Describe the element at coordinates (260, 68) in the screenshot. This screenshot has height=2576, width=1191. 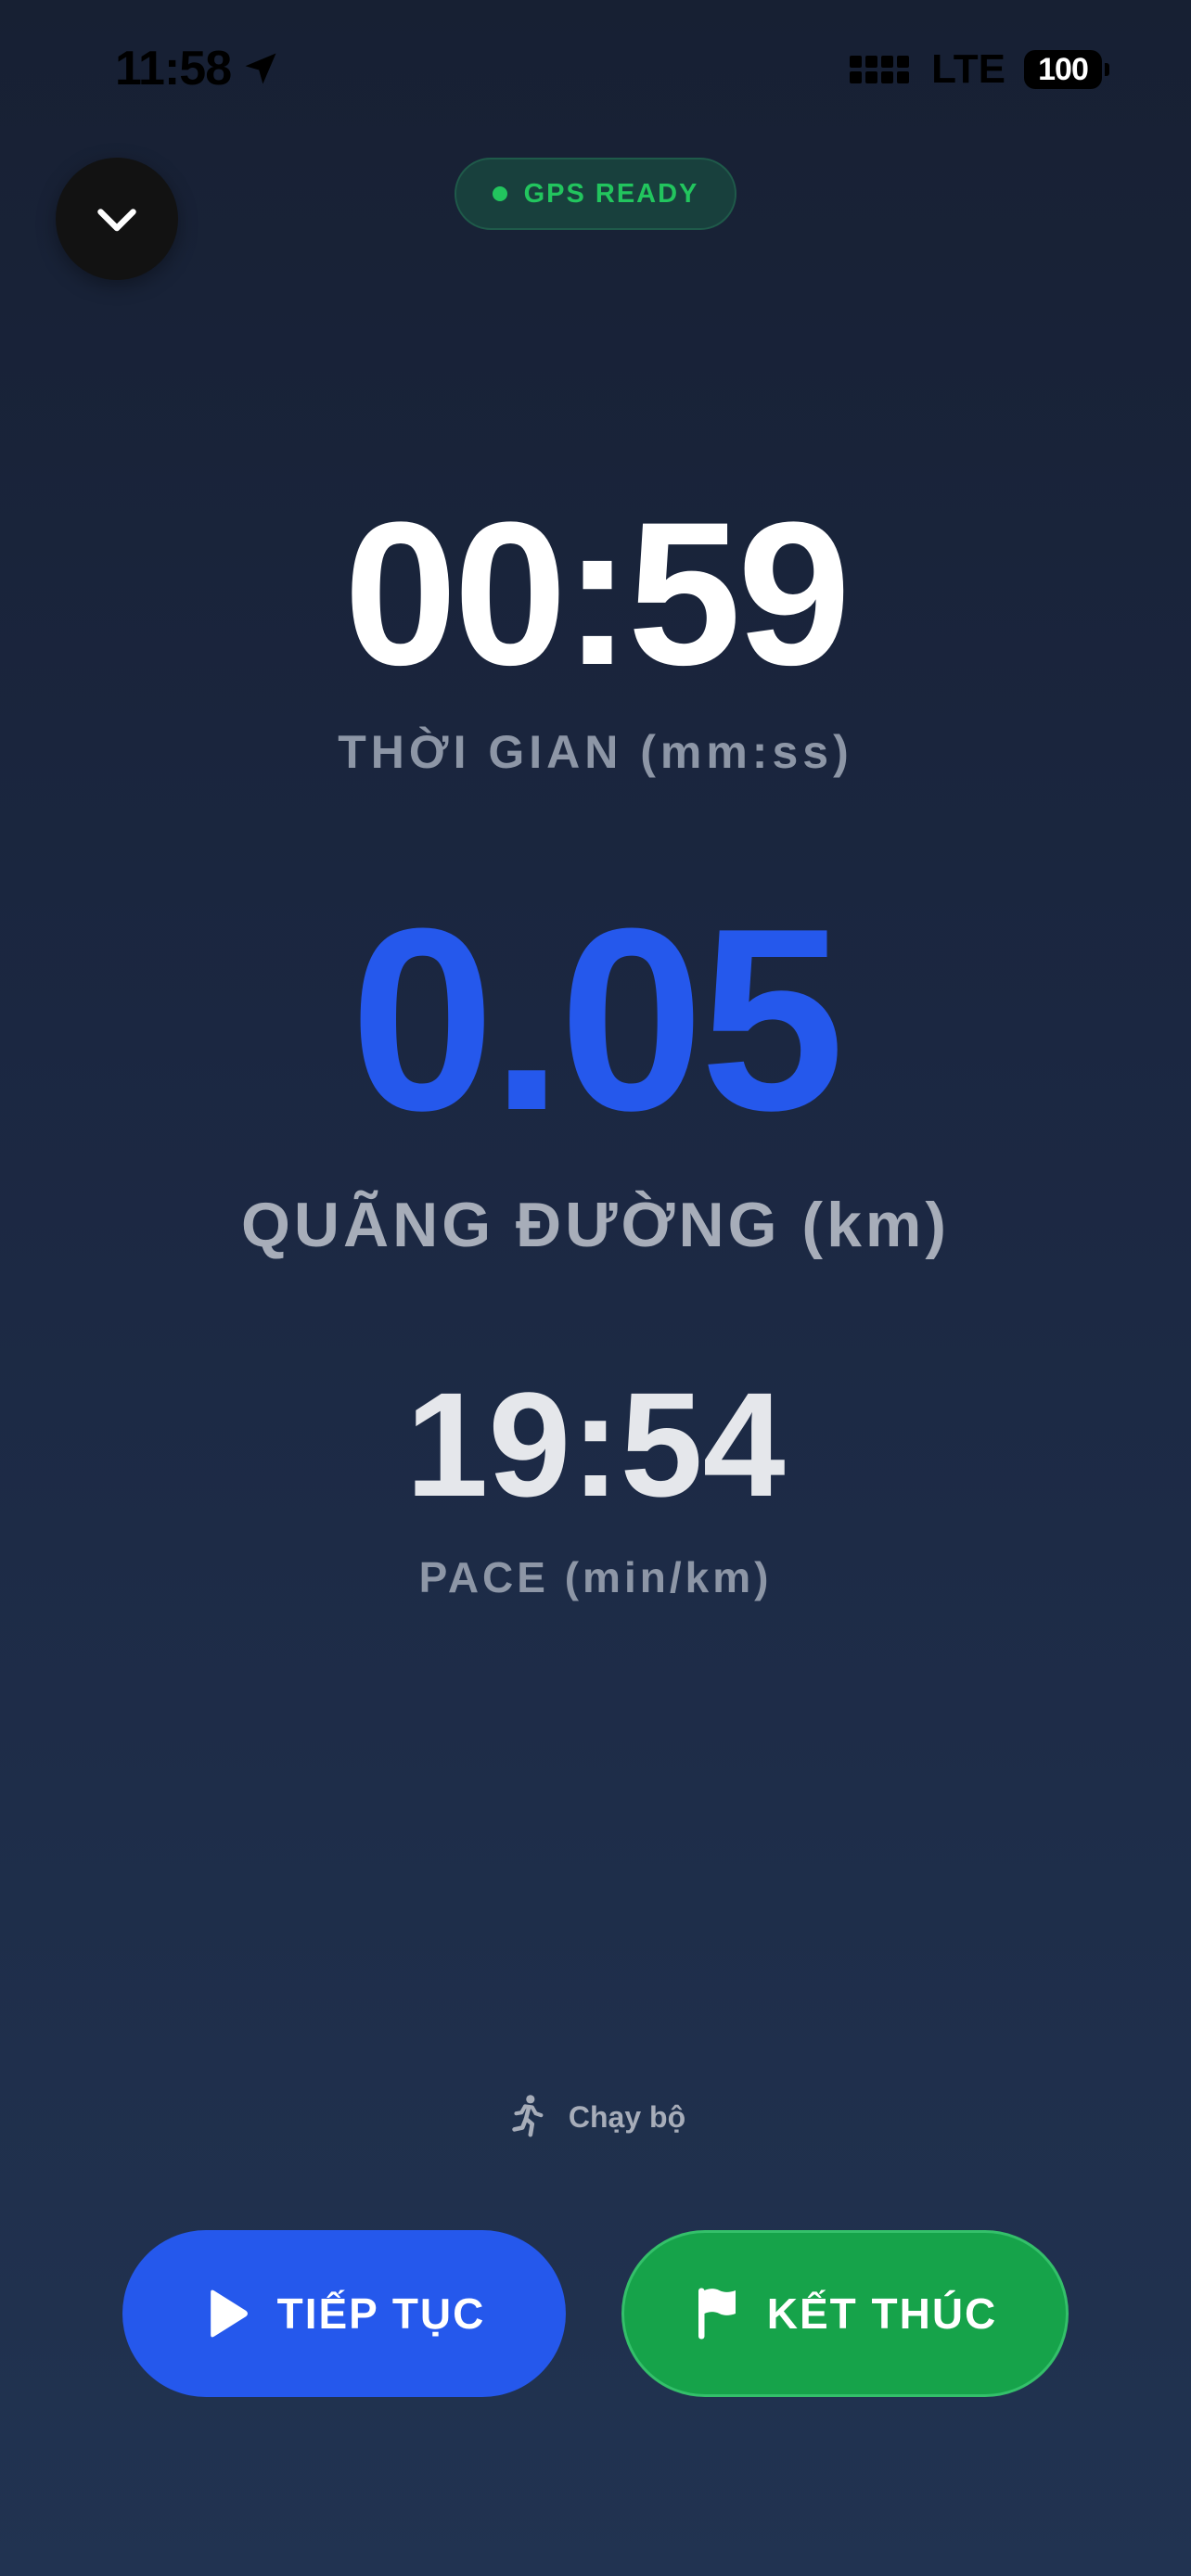
I see `location-arrow-icon` at that location.